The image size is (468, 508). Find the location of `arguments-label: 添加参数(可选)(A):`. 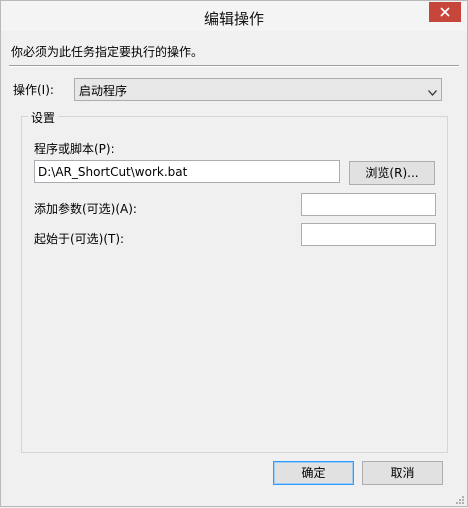

arguments-label: 添加参数(可选)(A): is located at coordinates (85, 209).